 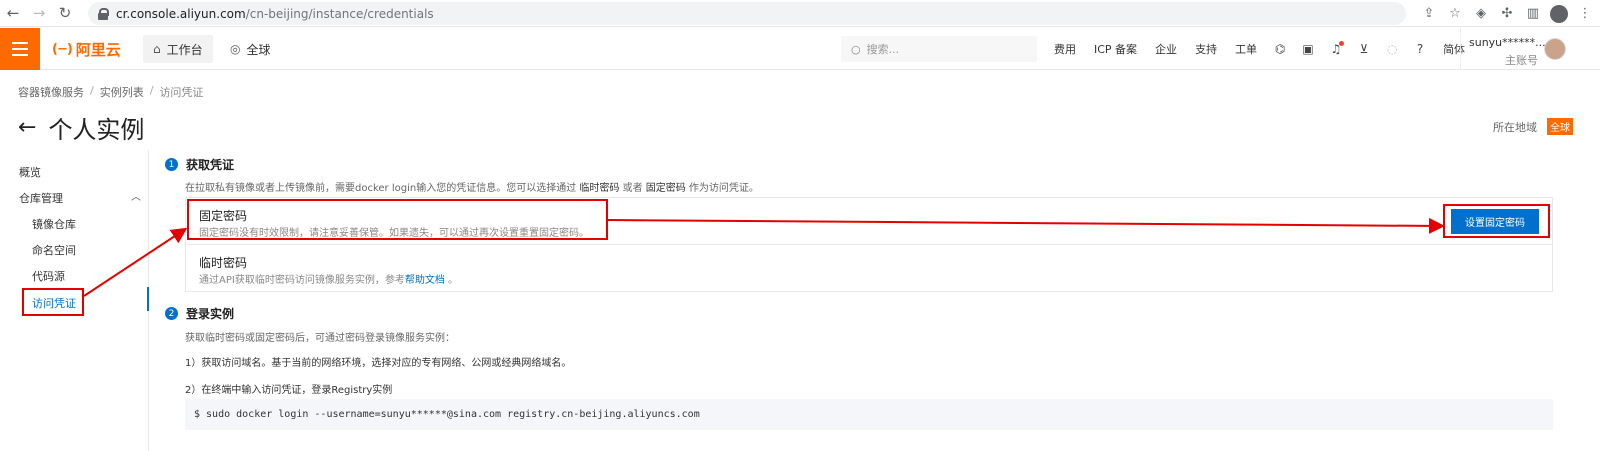 What do you see at coordinates (378, 363) in the screenshot?
I see `instruction-line: 1）获取访问域名。基于当前的网络环境，选择对应的专有网络、公网或经典网络域名。` at bounding box center [378, 363].